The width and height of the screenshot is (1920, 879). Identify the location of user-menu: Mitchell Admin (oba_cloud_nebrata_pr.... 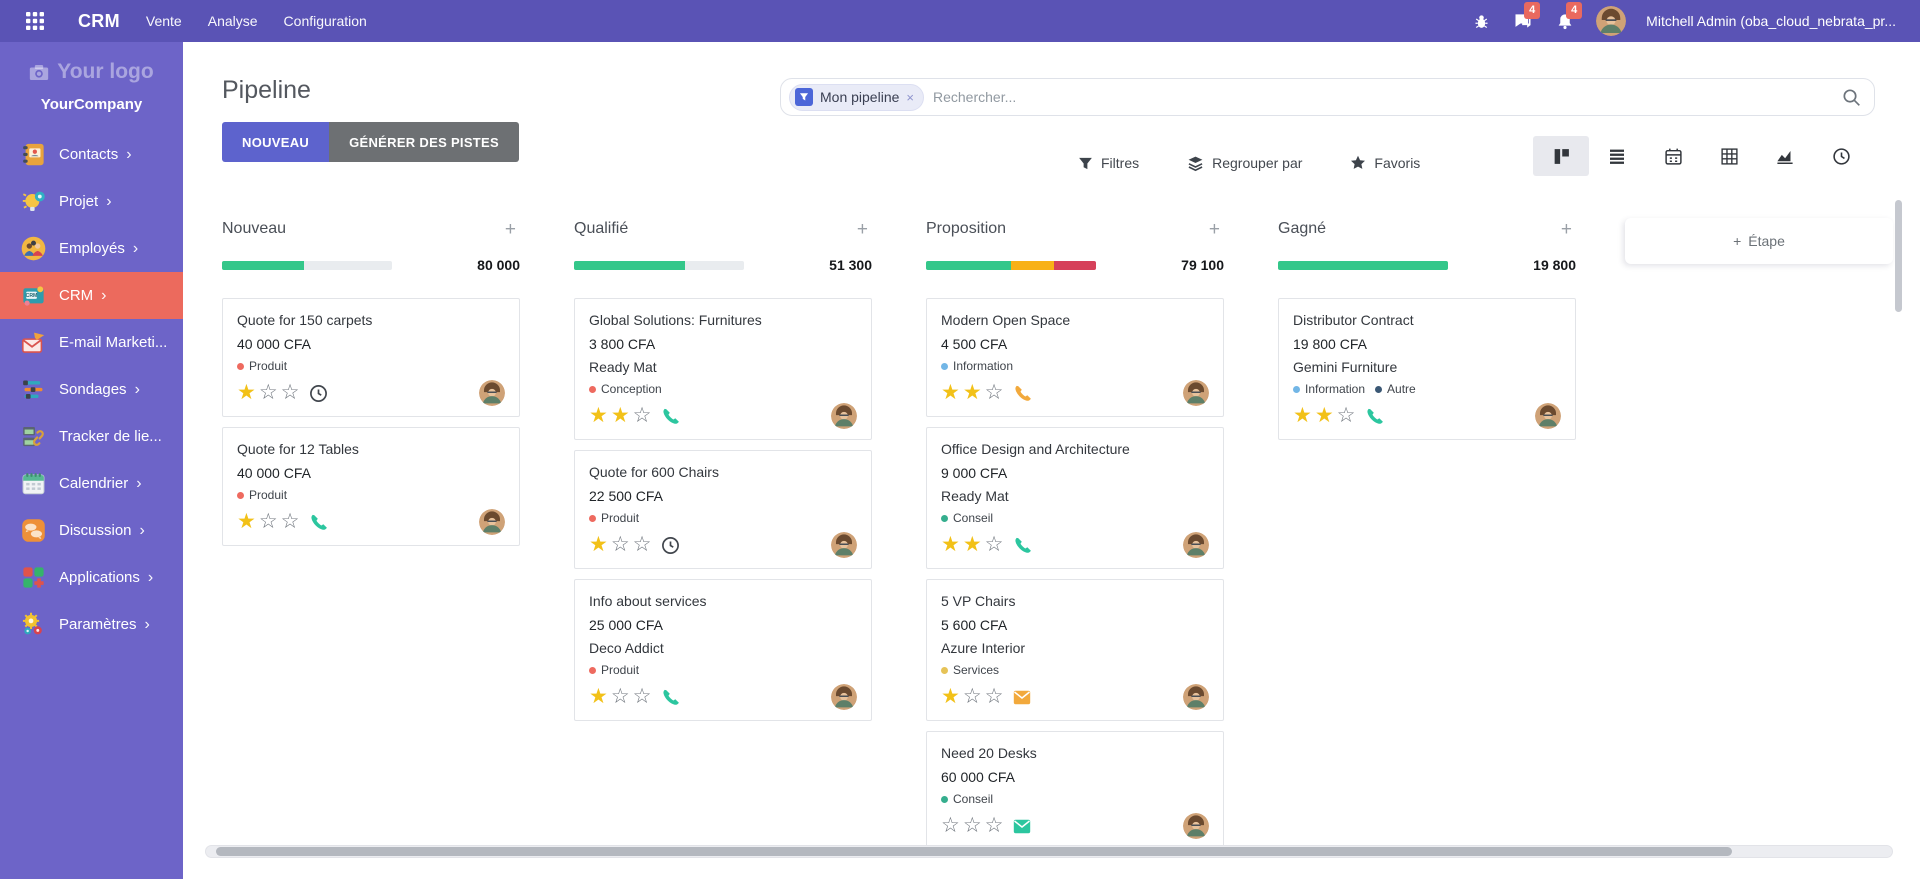
(1771, 21).